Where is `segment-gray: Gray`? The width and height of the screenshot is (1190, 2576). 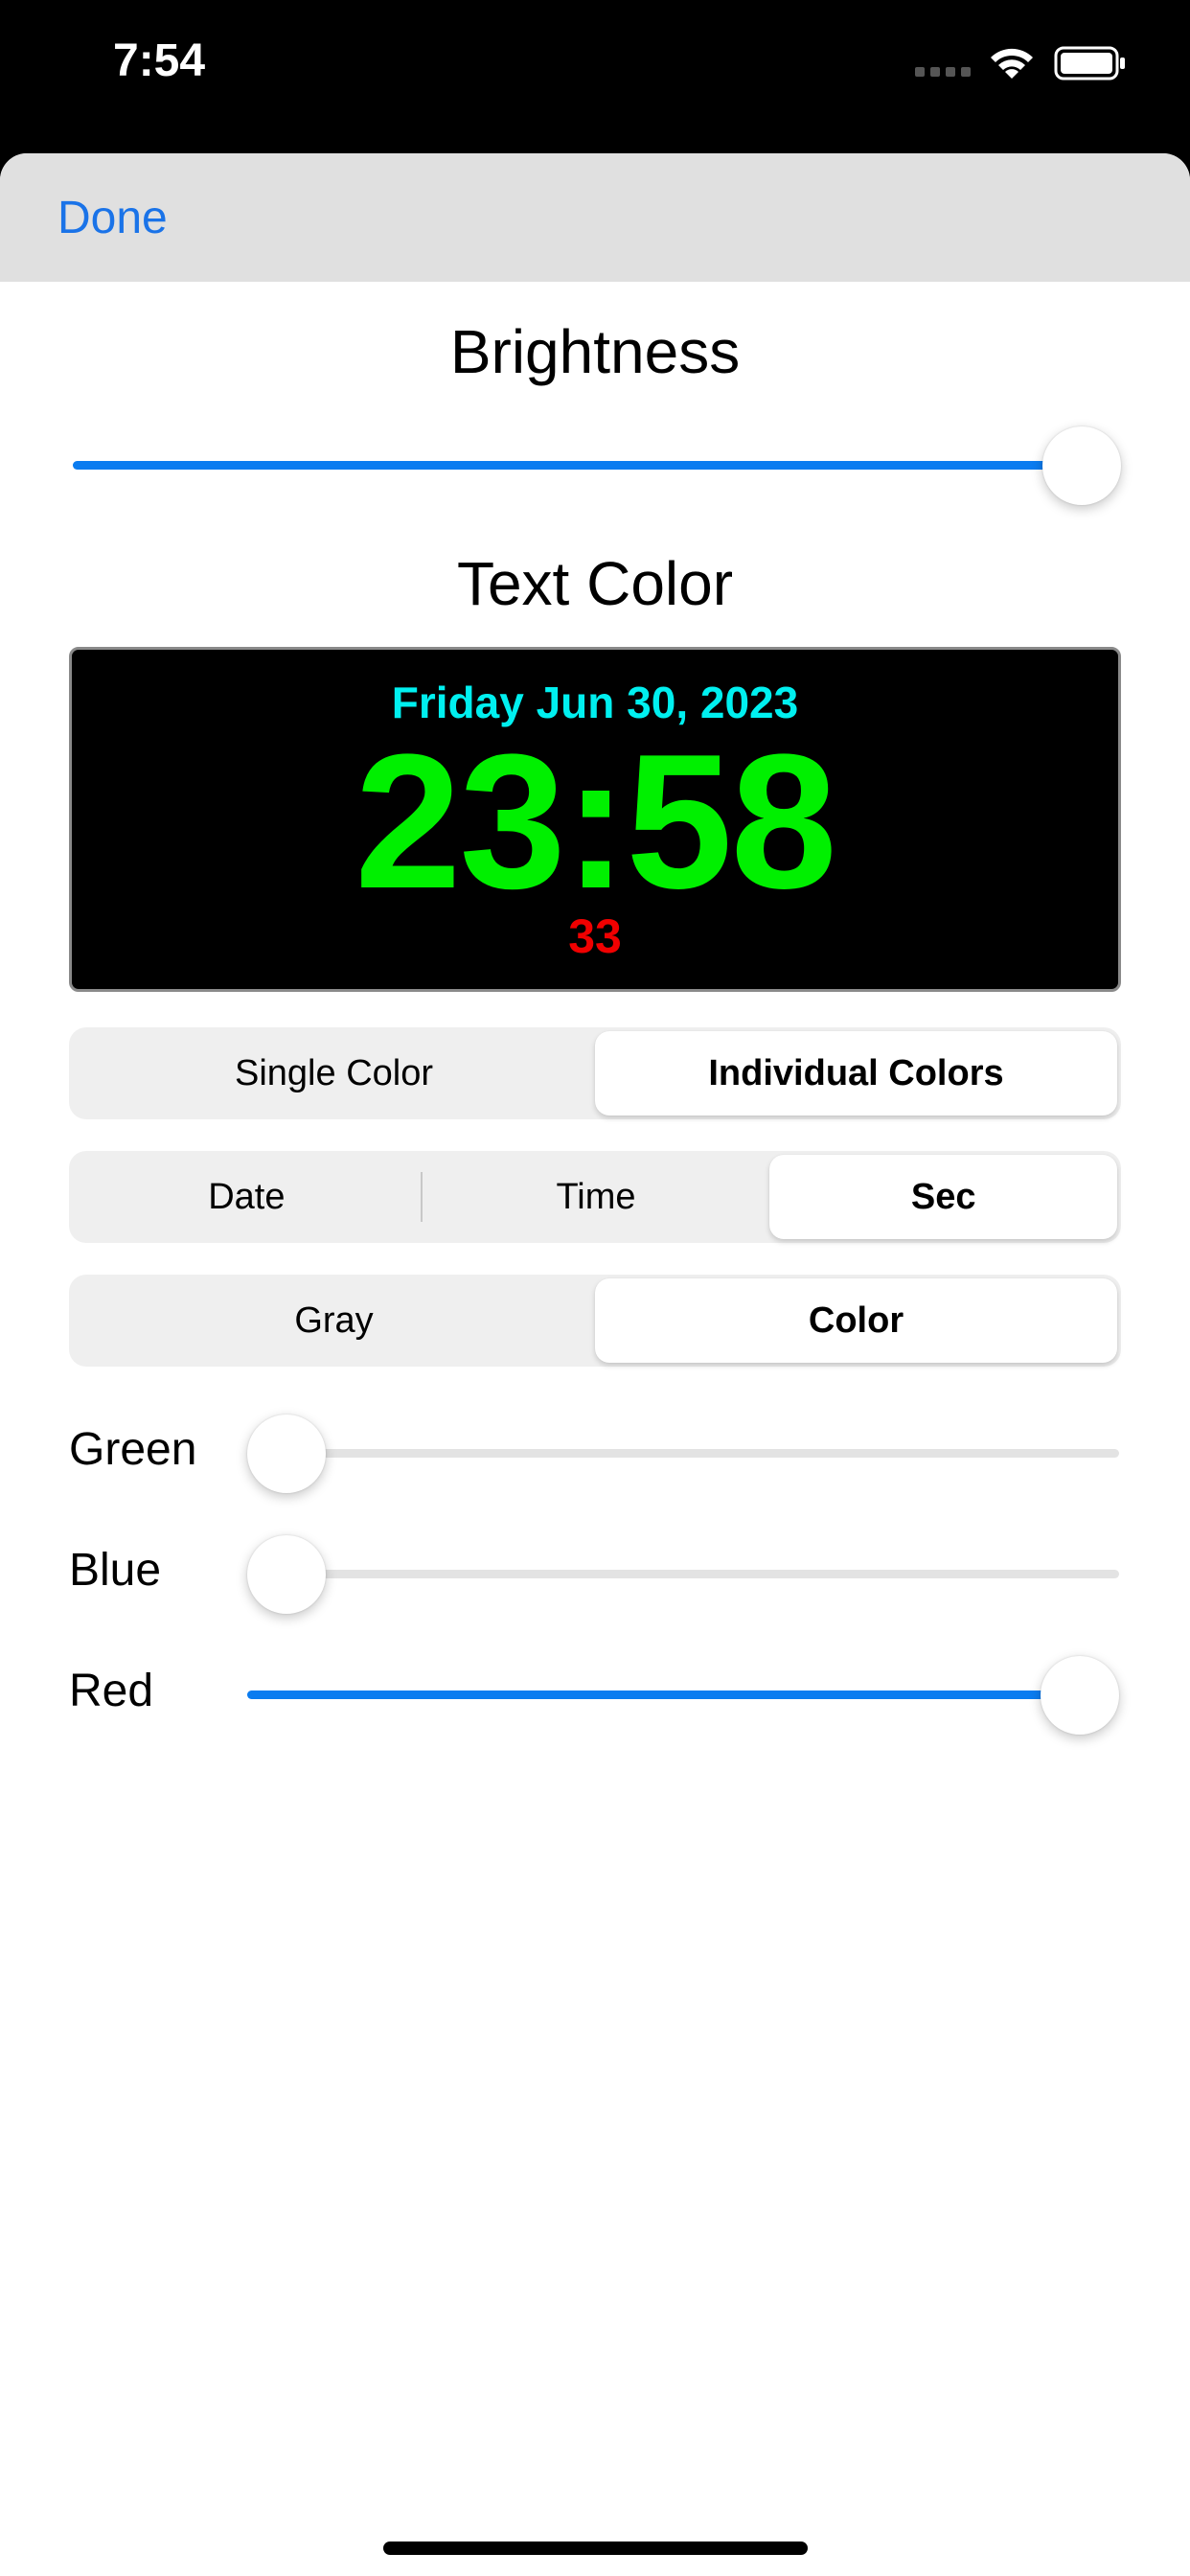 segment-gray: Gray is located at coordinates (334, 1320).